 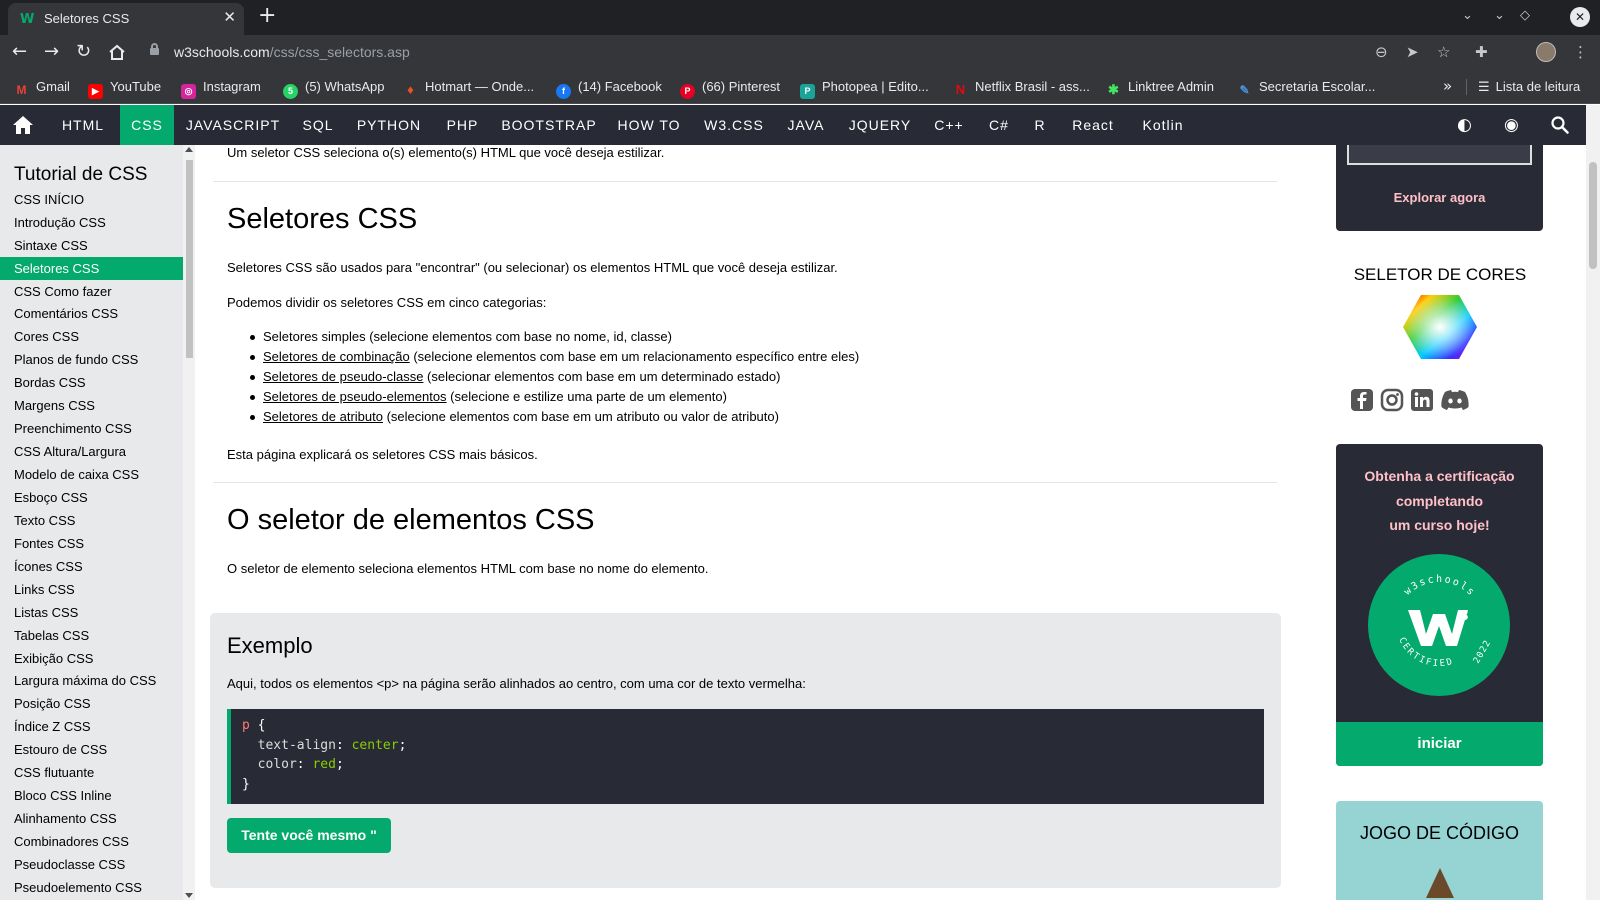 I want to click on tab-close-icon: ✕, so click(x=229, y=17).